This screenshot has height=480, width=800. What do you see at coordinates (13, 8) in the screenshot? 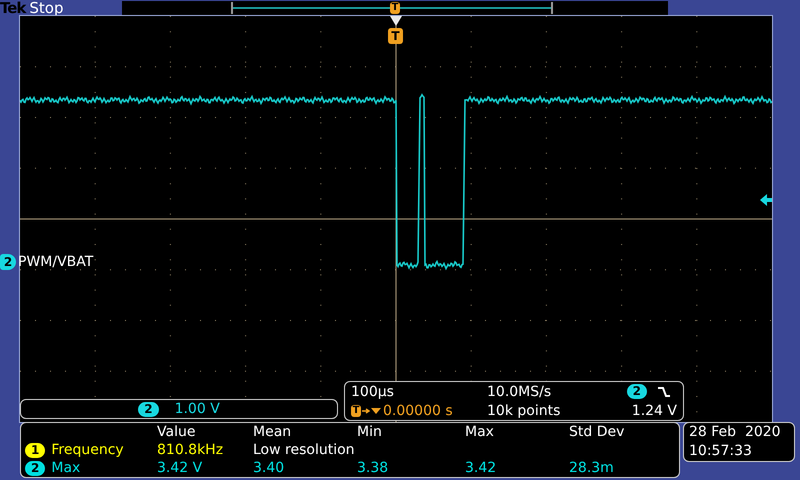
I see `brand-logo-text: Tek` at bounding box center [13, 8].